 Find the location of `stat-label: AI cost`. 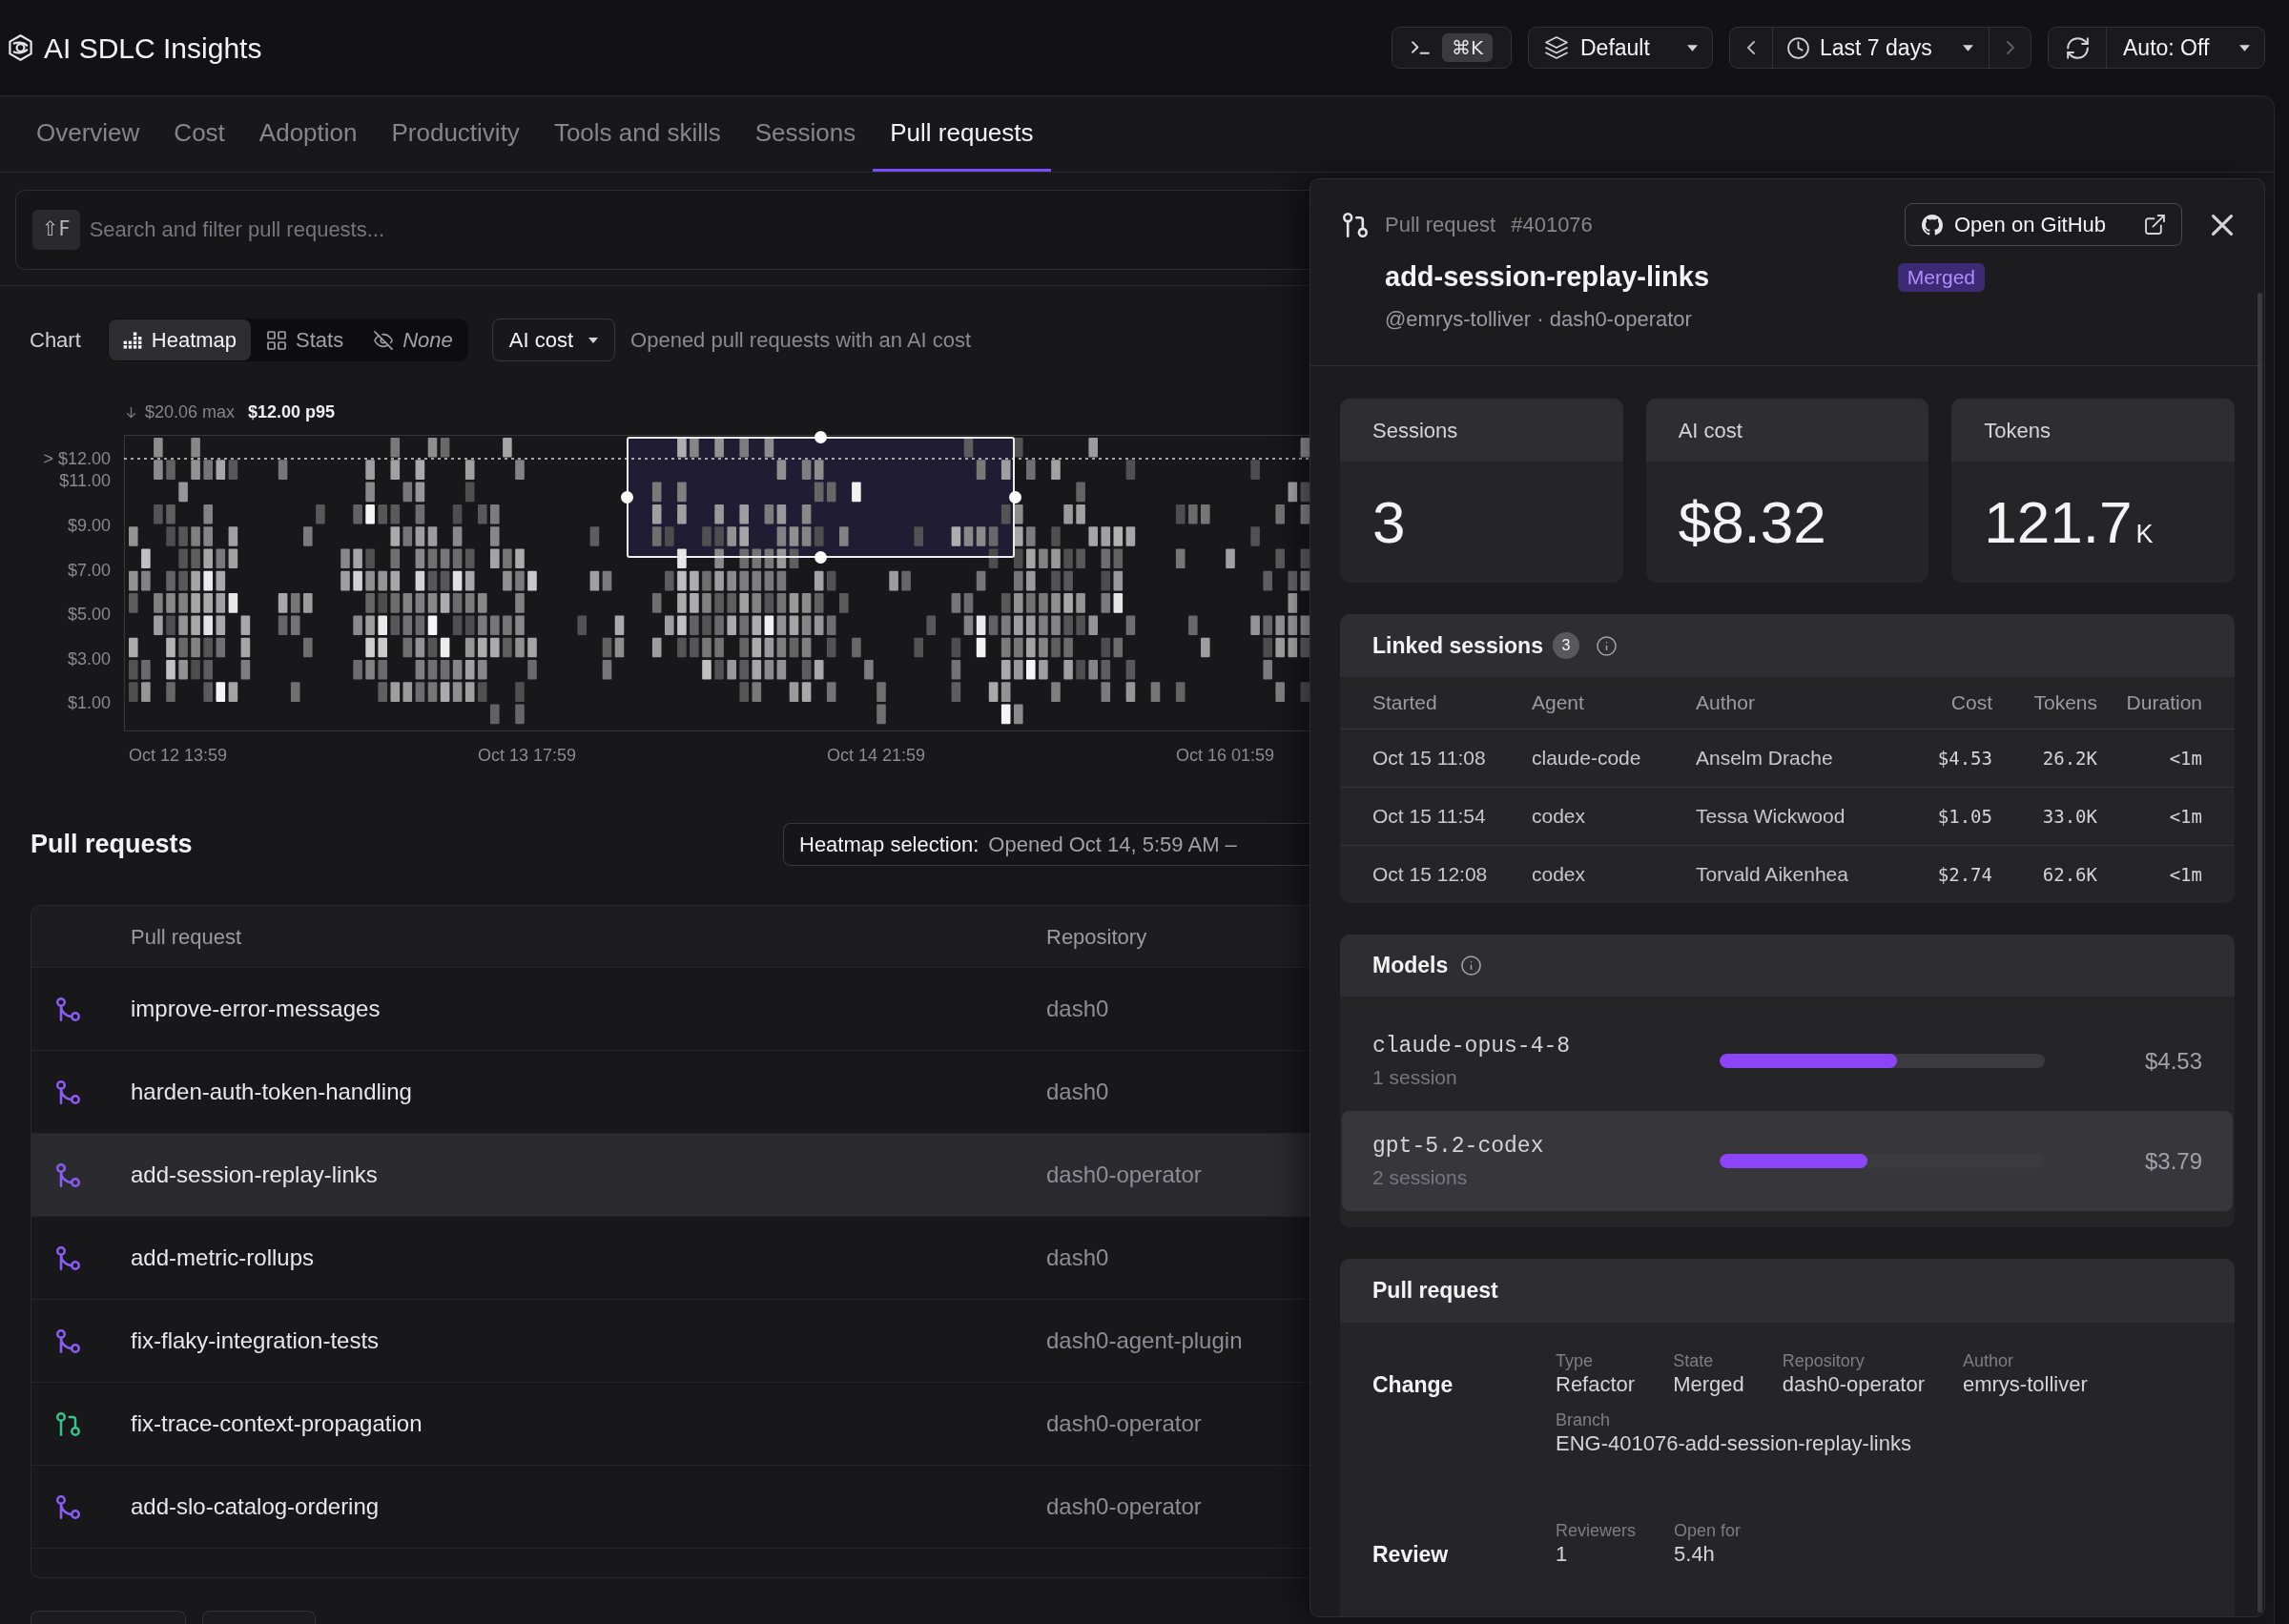

stat-label: AI cost is located at coordinates (1710, 430).